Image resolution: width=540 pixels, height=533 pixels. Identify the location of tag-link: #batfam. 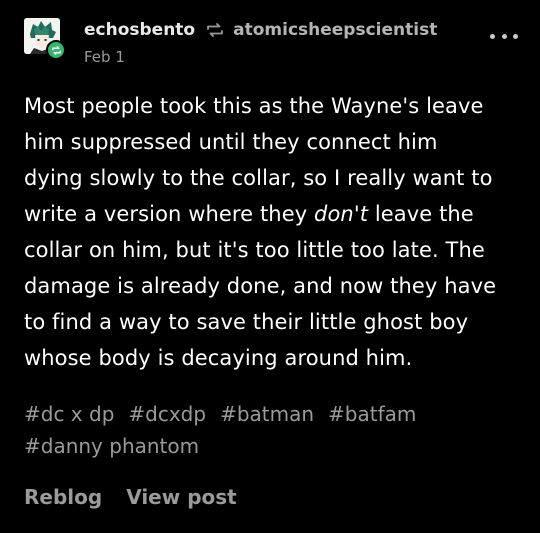
(372, 414).